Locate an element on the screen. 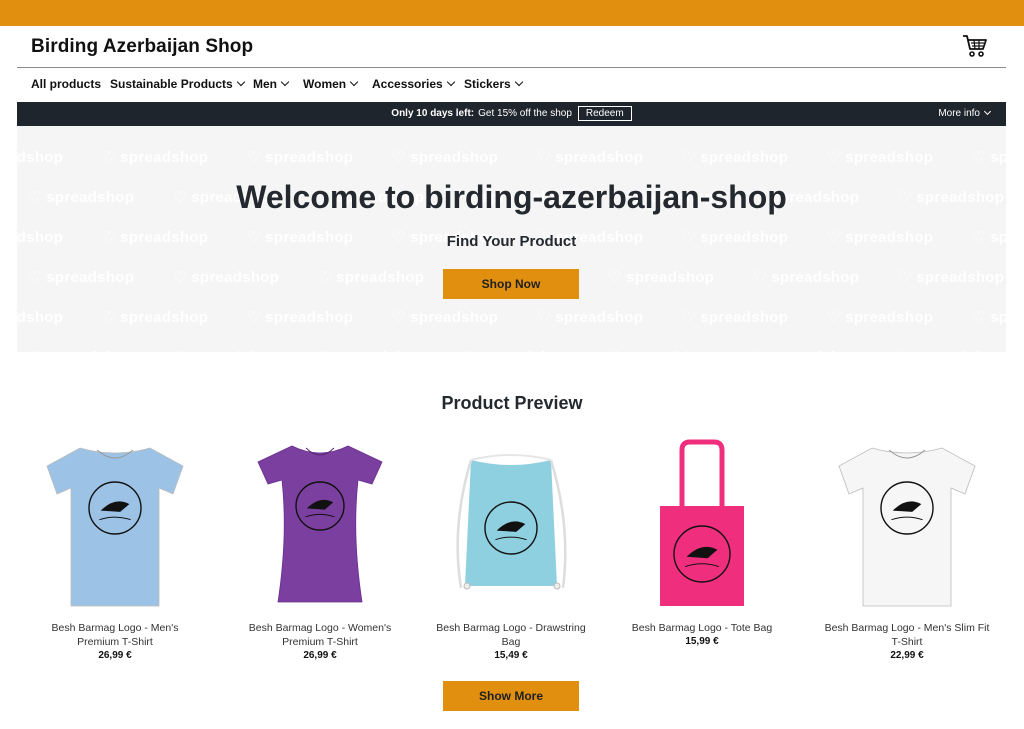 The image size is (1024, 729). product-name: Besh Barmag Logo - Tote Bag is located at coordinates (702, 628).